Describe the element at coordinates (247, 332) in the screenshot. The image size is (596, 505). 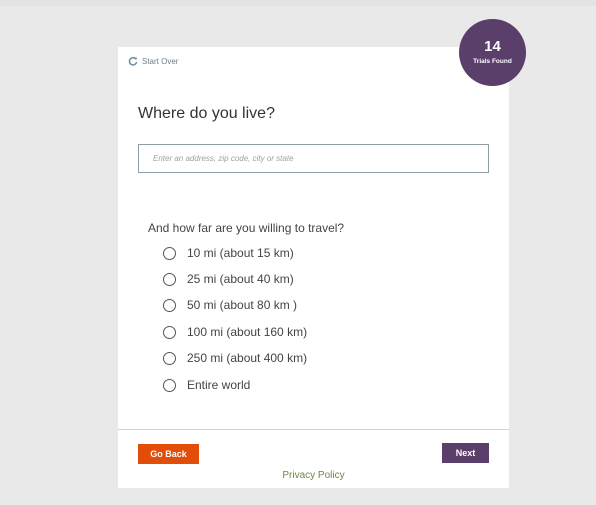
I see `travel-option-label: 100 mi (about 160 km)` at that location.